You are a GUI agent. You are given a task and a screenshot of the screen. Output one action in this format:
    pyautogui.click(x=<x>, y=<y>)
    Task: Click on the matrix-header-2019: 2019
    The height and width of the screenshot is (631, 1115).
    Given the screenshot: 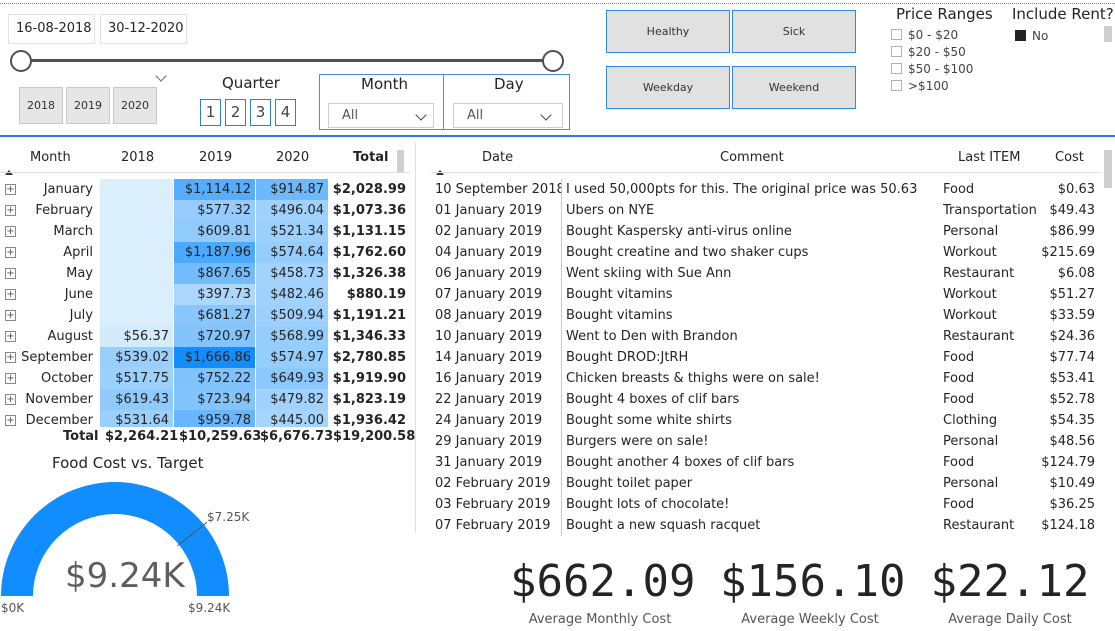 What is the action you would take?
    pyautogui.click(x=215, y=160)
    